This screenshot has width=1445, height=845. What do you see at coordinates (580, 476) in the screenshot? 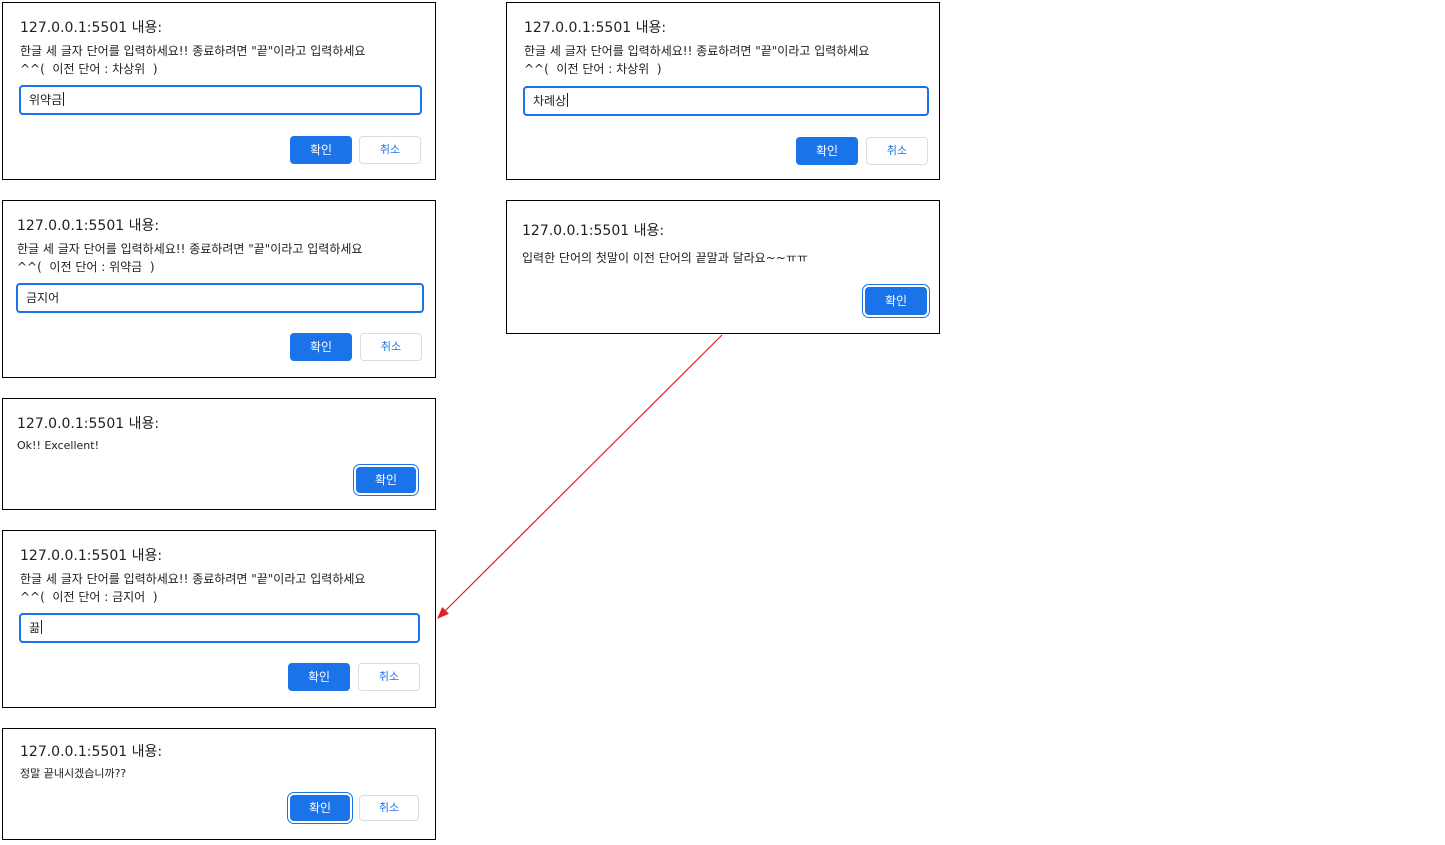
I see `annotation-arrow` at bounding box center [580, 476].